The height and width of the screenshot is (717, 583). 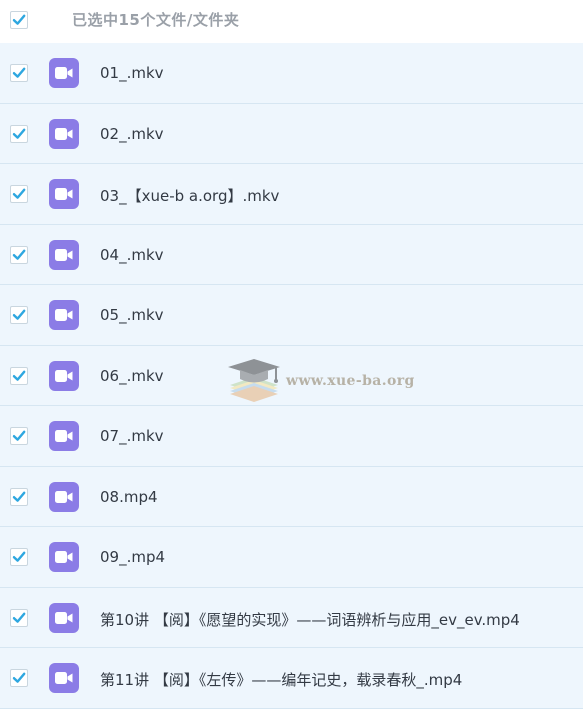 What do you see at coordinates (132, 133) in the screenshot?
I see `file-name: 02_.mkv` at bounding box center [132, 133].